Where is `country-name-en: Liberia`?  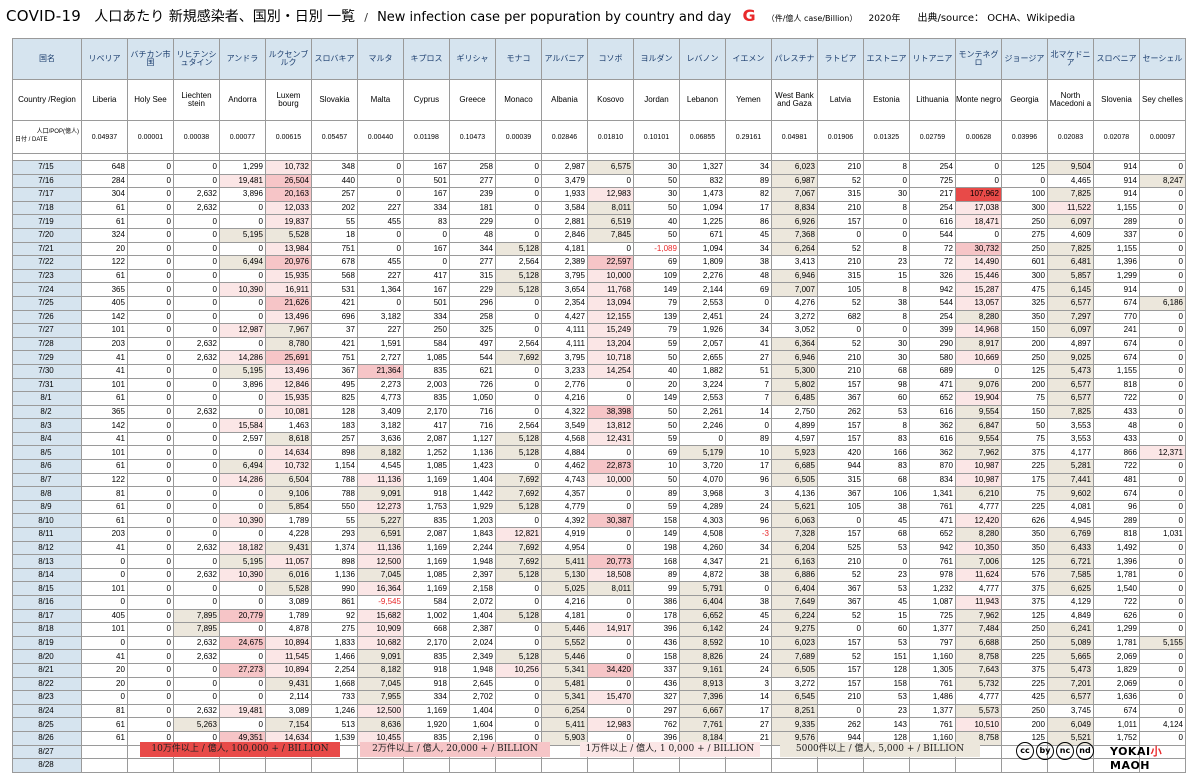 country-name-en: Liberia is located at coordinates (104, 100).